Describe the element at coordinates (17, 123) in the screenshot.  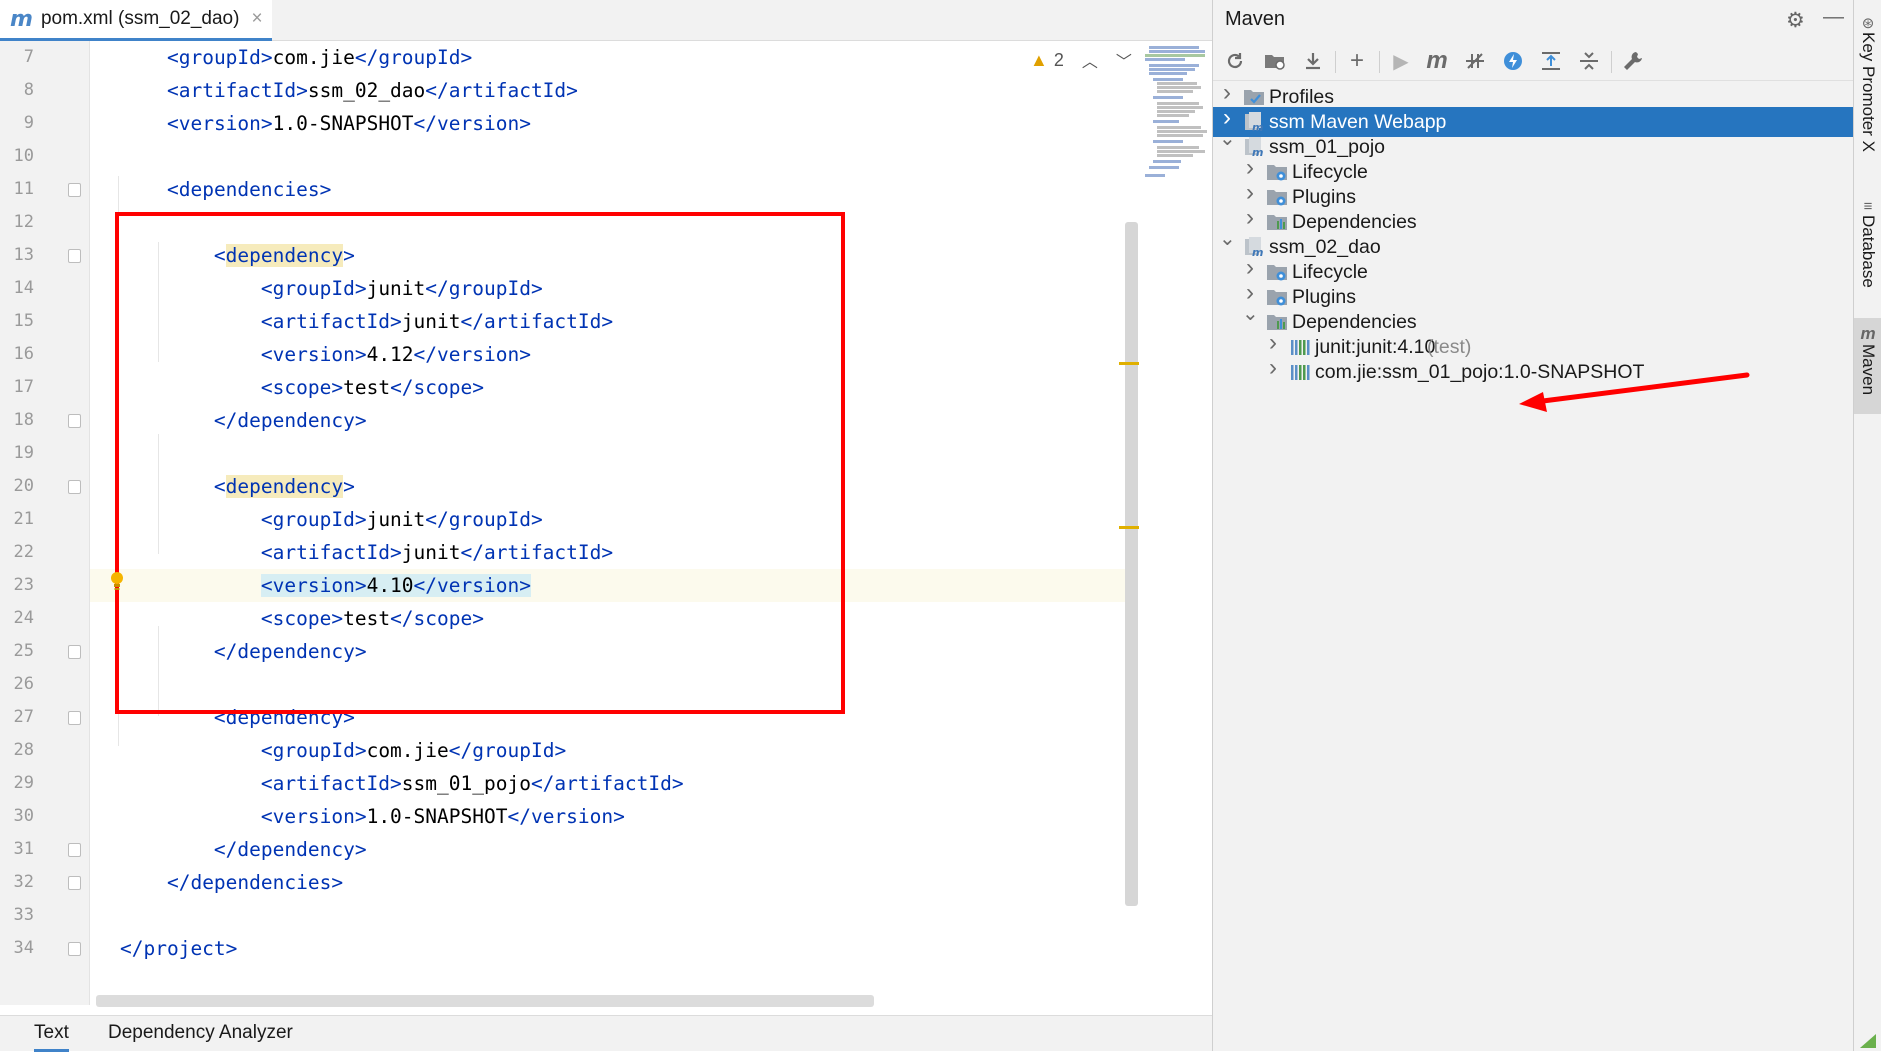
I see `line-number: 9` at that location.